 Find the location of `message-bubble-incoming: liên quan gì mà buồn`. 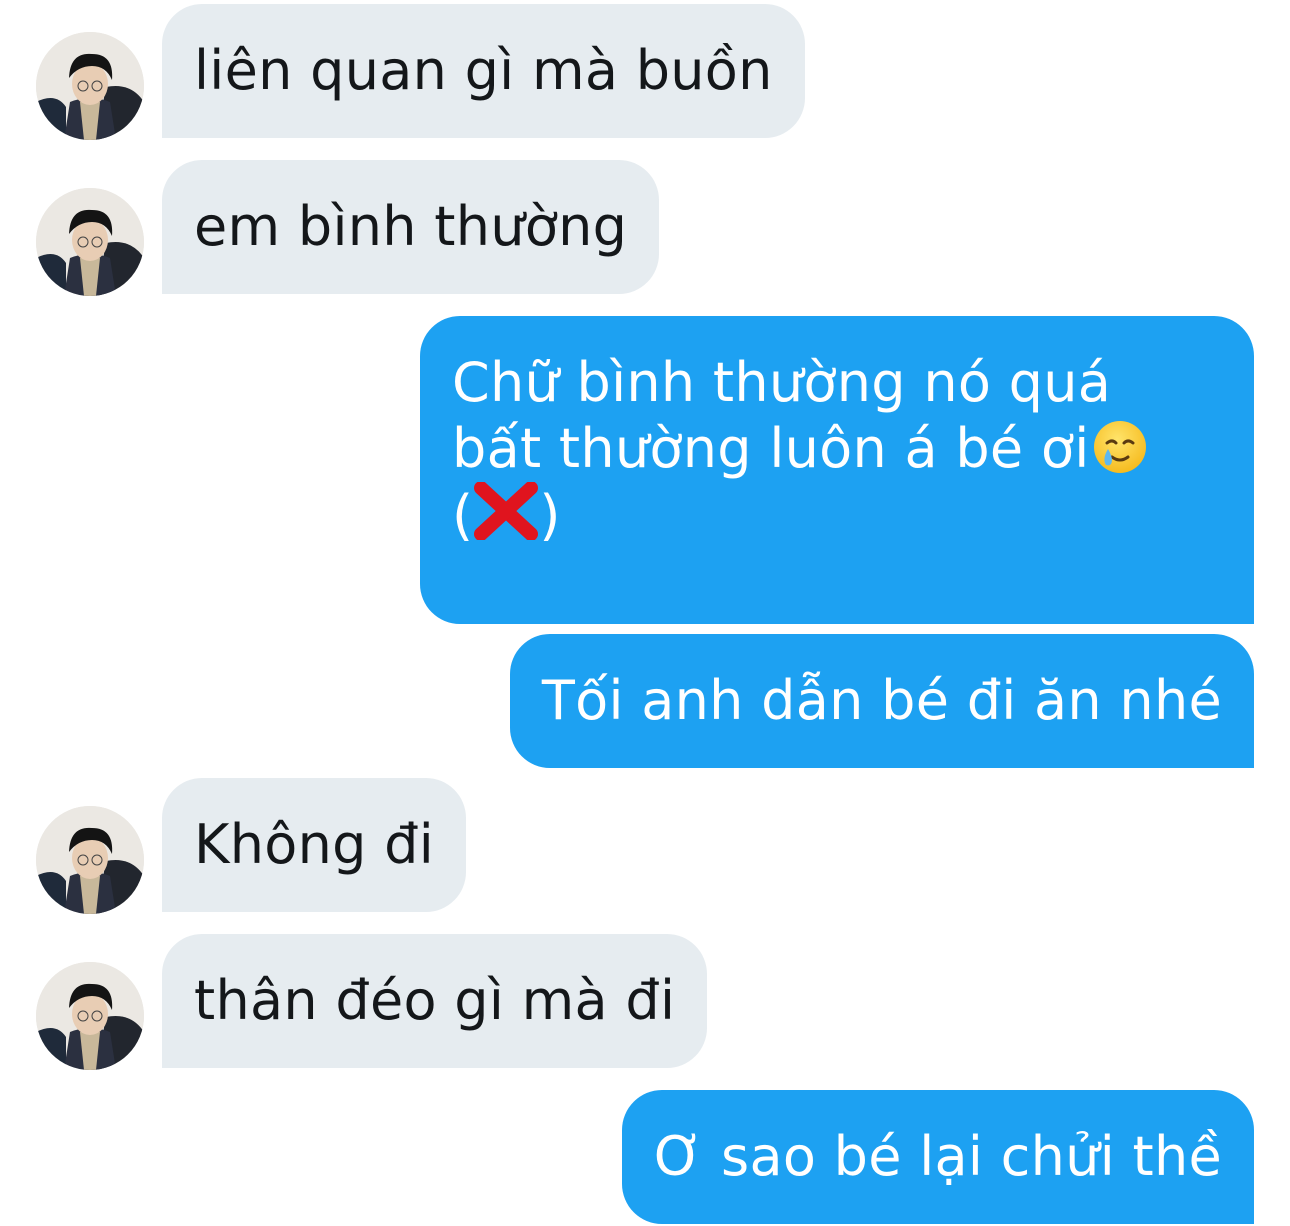

message-bubble-incoming: liên quan gì mà buồn is located at coordinates (483, 71).